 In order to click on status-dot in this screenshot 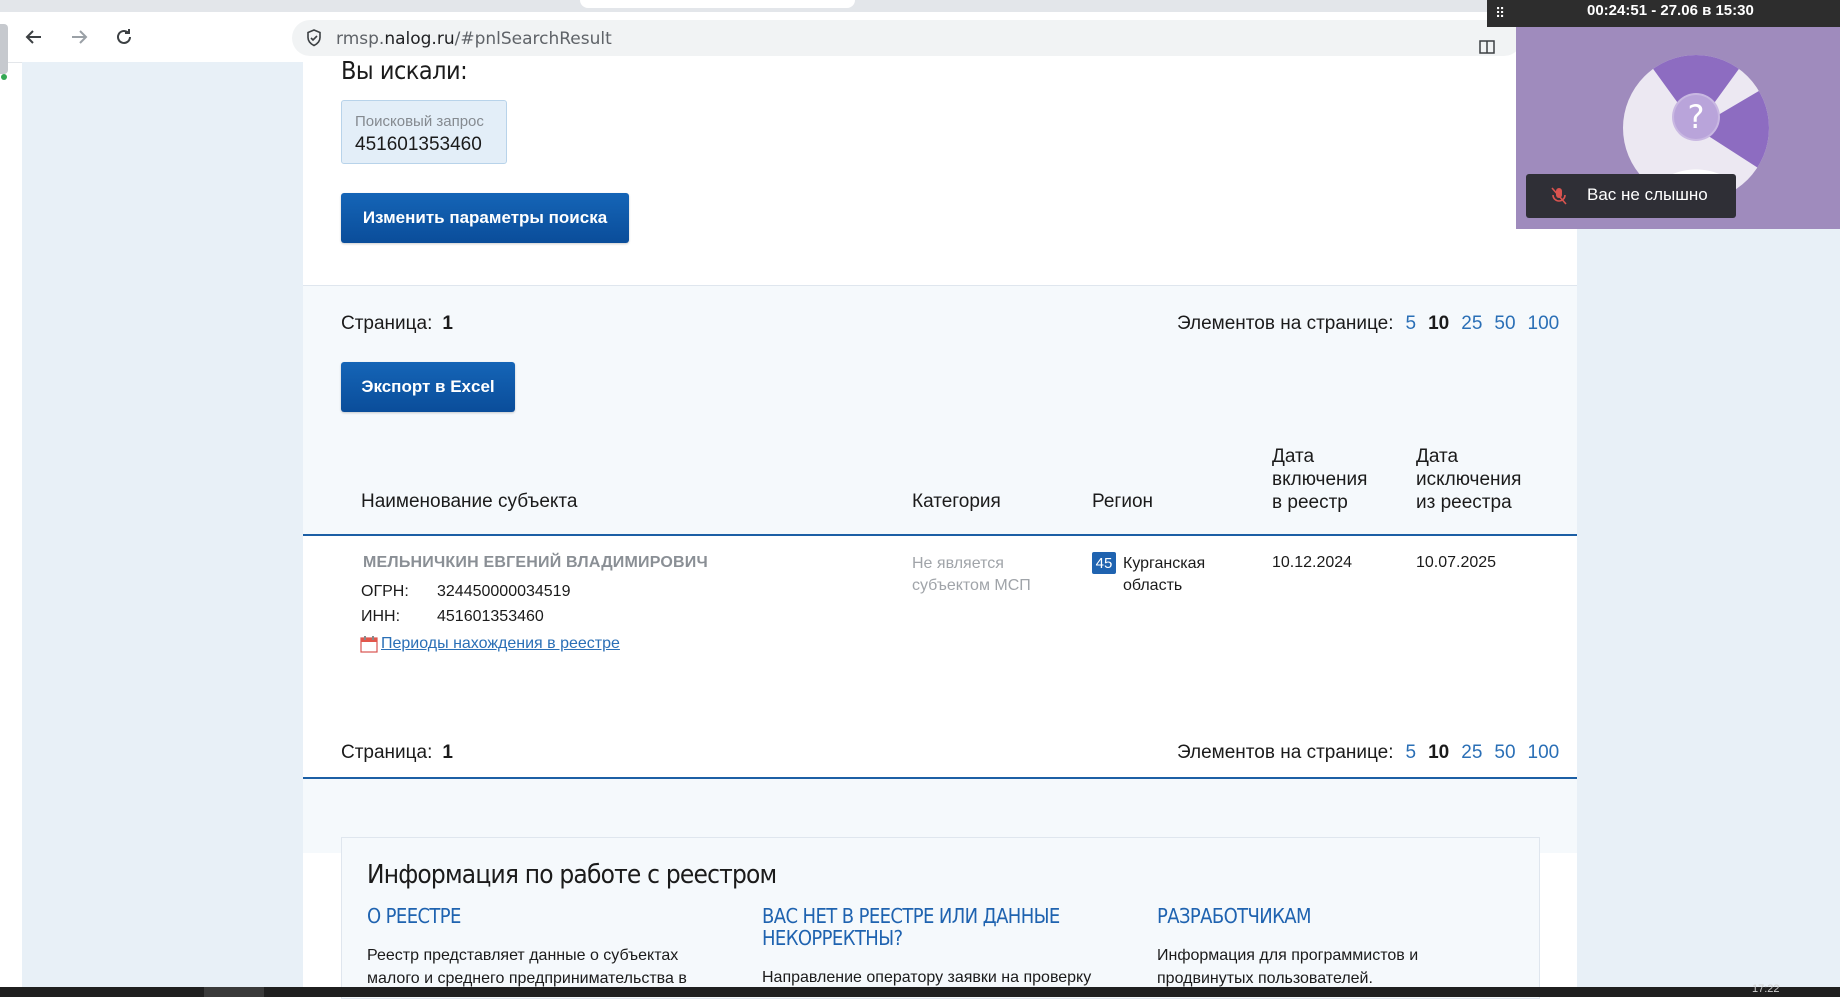, I will do `click(4, 77)`.